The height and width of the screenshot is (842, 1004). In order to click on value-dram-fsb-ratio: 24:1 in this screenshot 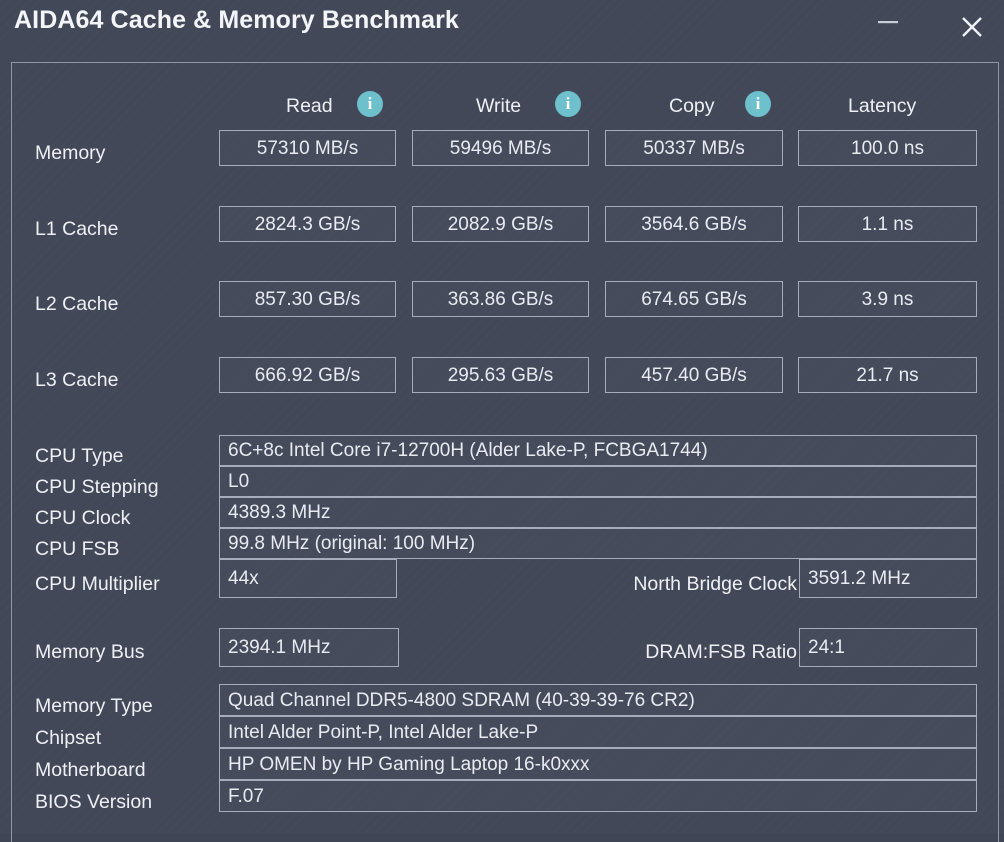, I will do `click(888, 647)`.